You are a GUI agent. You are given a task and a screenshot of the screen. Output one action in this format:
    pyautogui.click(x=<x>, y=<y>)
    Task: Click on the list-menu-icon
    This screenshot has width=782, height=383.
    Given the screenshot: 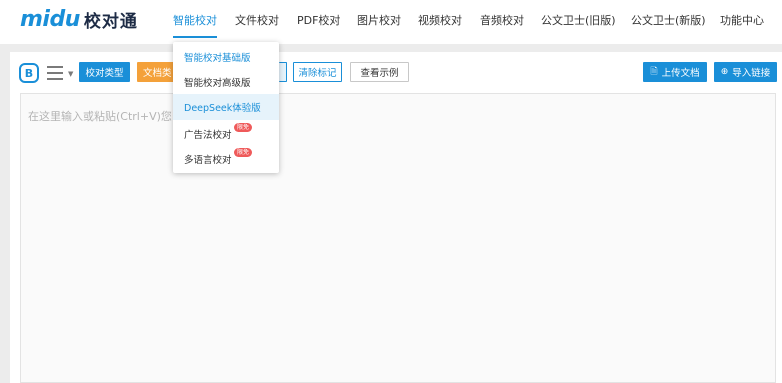 What is the action you would take?
    pyautogui.click(x=57, y=73)
    